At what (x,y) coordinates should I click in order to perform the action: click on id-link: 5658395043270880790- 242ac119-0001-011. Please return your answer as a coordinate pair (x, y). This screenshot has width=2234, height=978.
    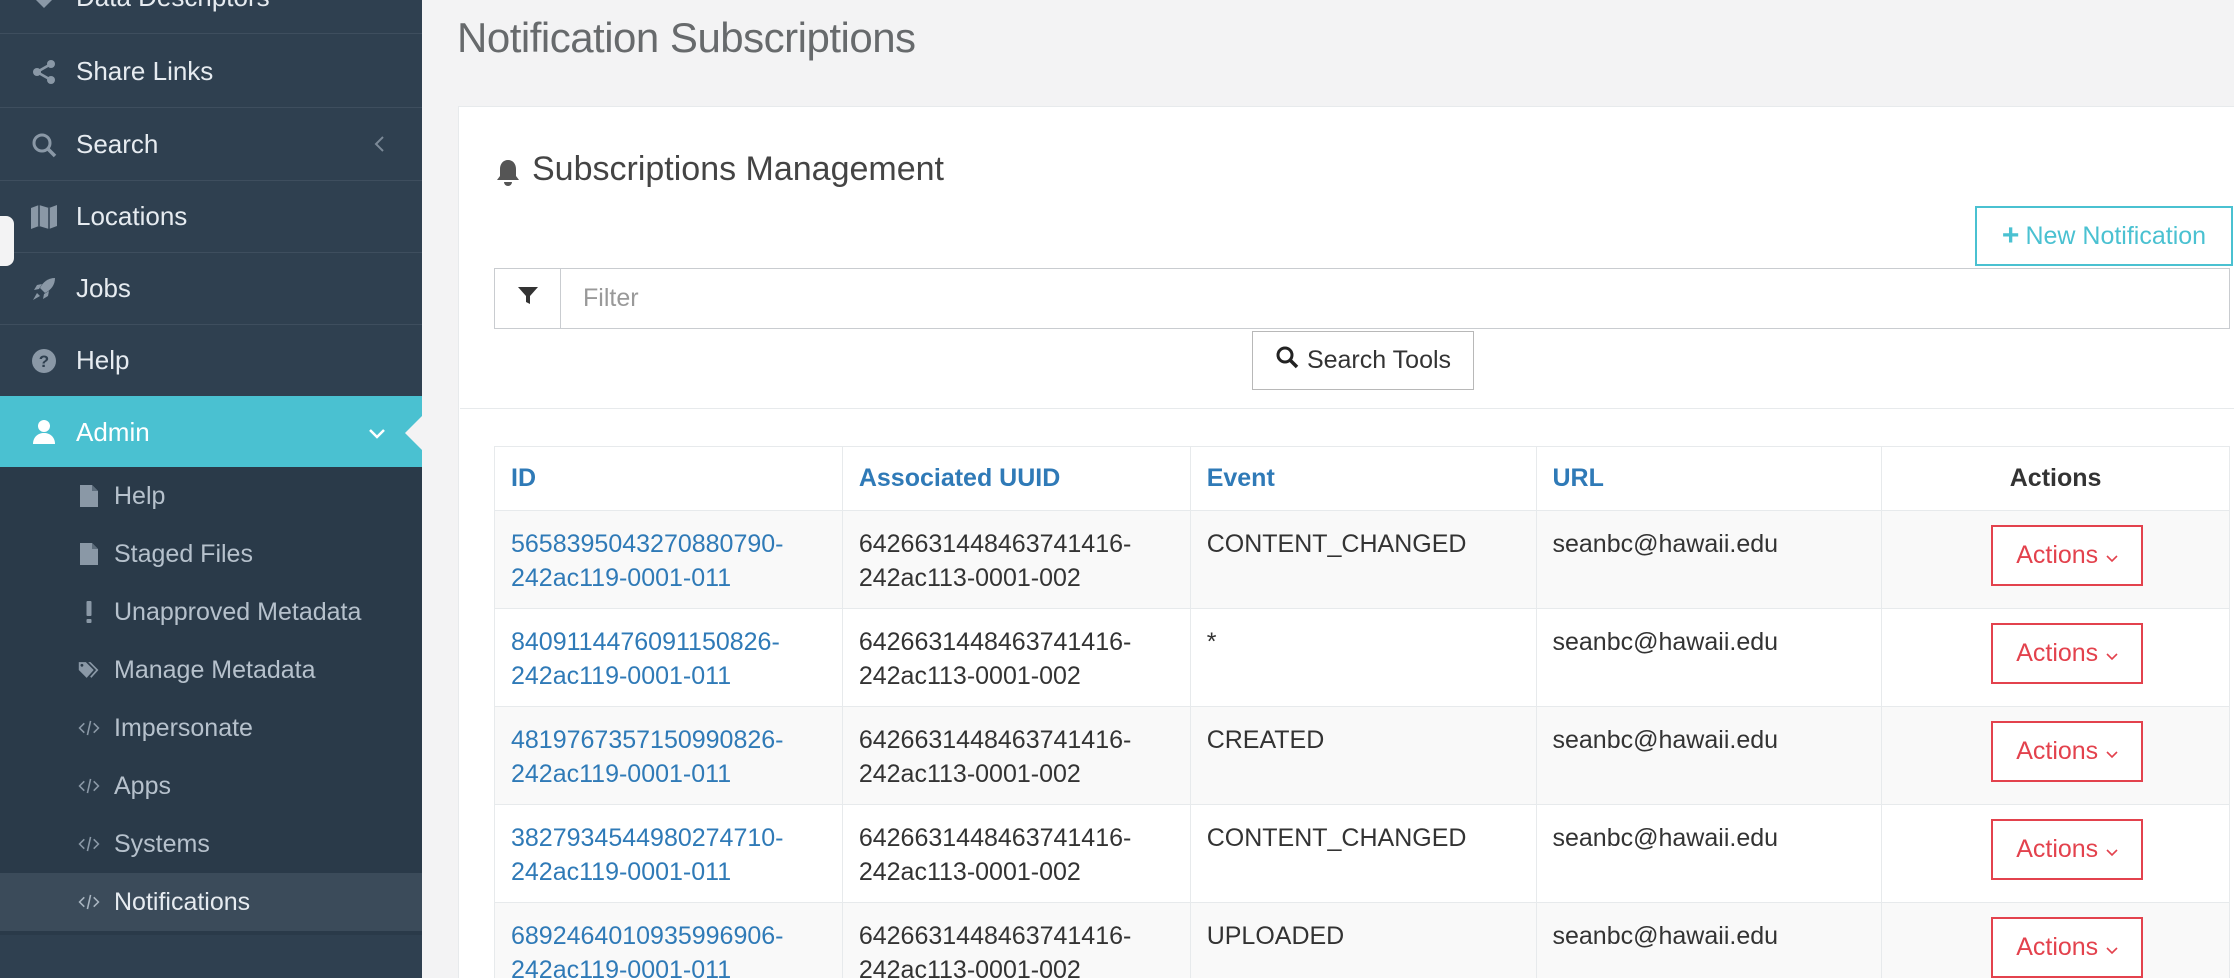
    Looking at the image, I should click on (668, 559).